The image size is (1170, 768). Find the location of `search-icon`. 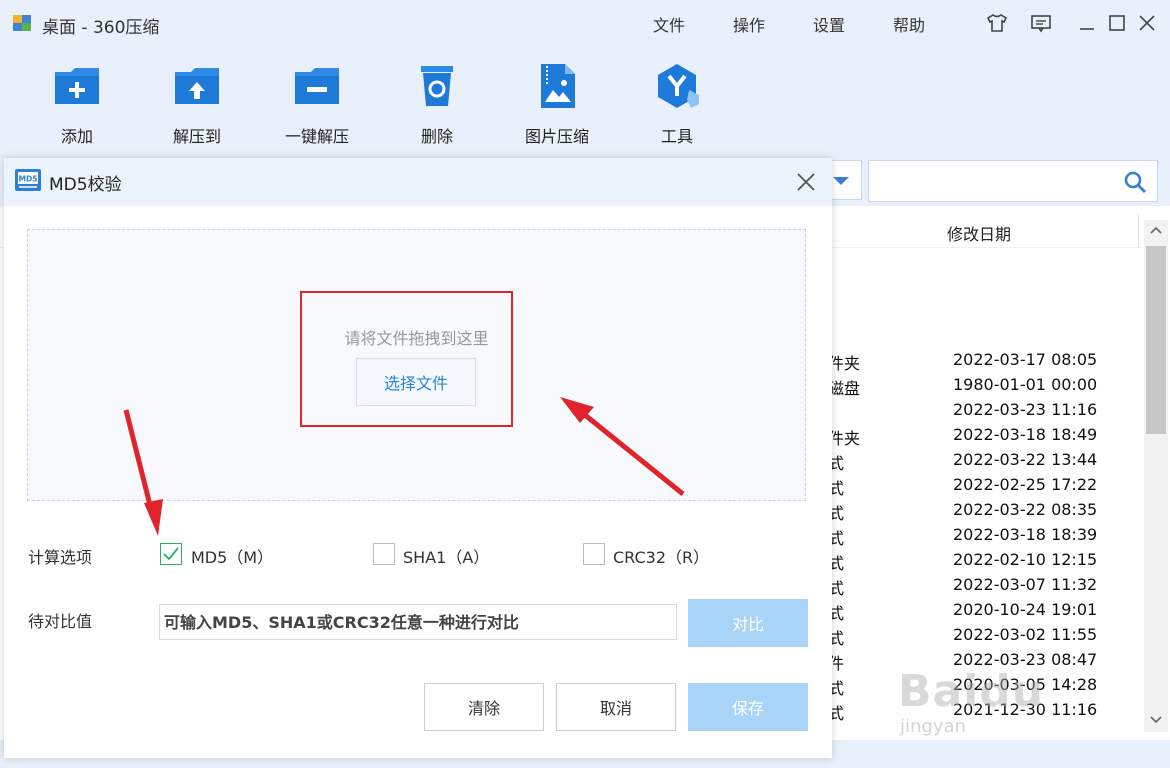

search-icon is located at coordinates (1135, 182).